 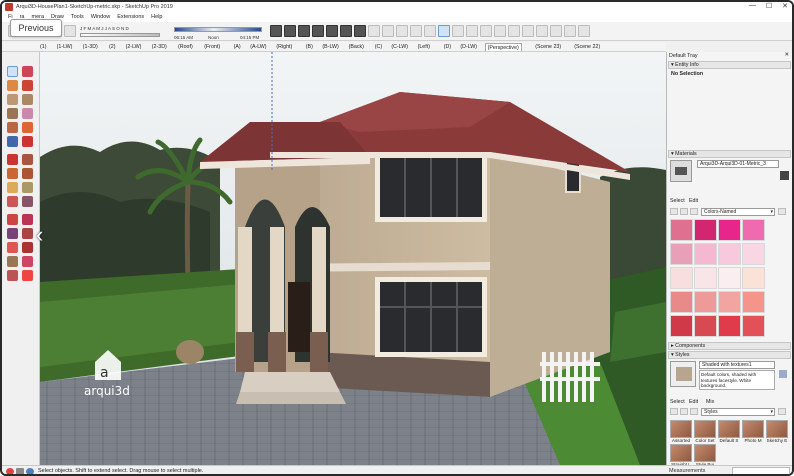 What do you see at coordinates (570, 31) in the screenshot?
I see `layers-icon` at bounding box center [570, 31].